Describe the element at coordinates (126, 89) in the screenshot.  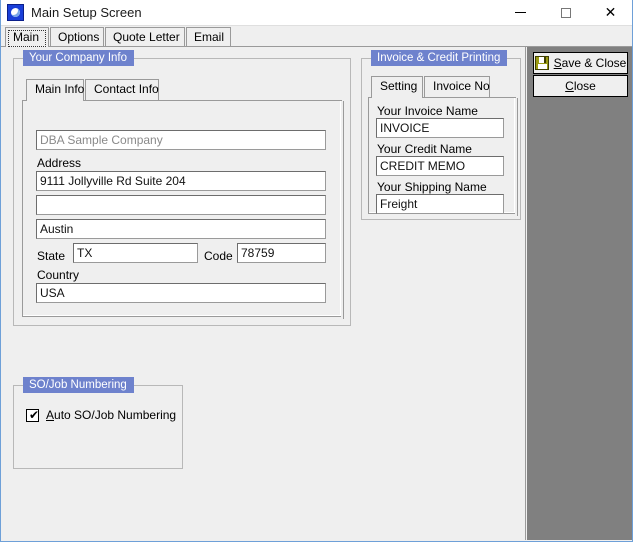
I see `subtab-contact-info-label: Contact Info` at that location.